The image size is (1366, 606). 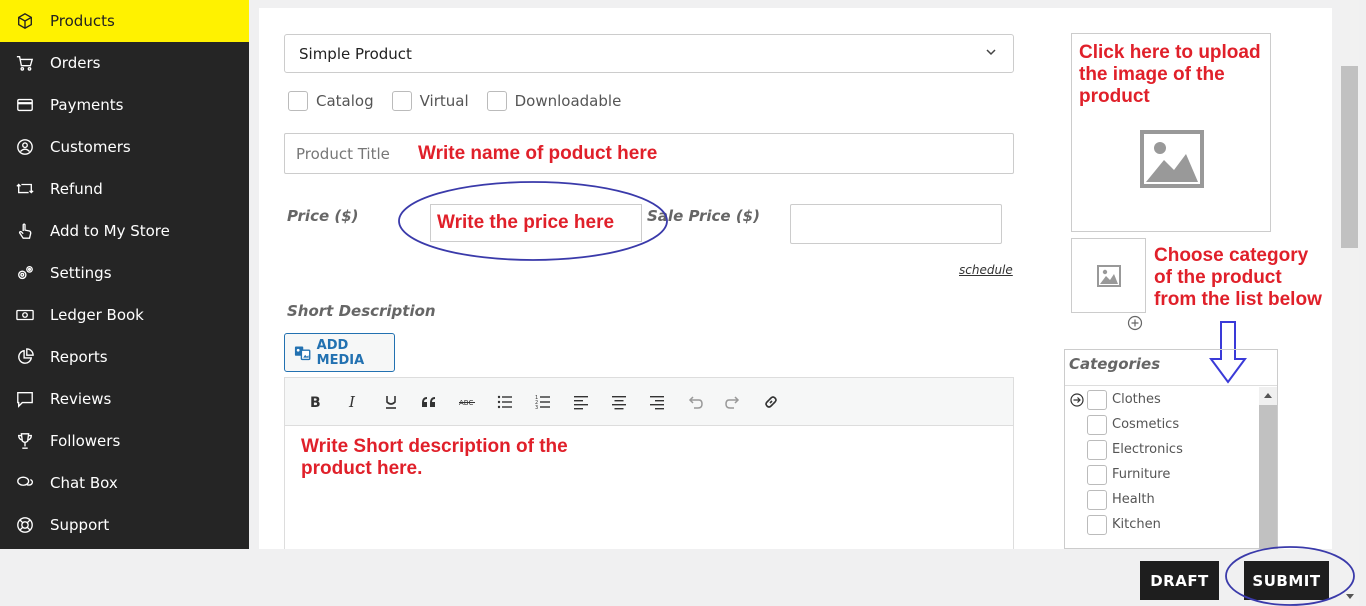 What do you see at coordinates (79, 357) in the screenshot?
I see `sidebar-item-label: Reports` at bounding box center [79, 357].